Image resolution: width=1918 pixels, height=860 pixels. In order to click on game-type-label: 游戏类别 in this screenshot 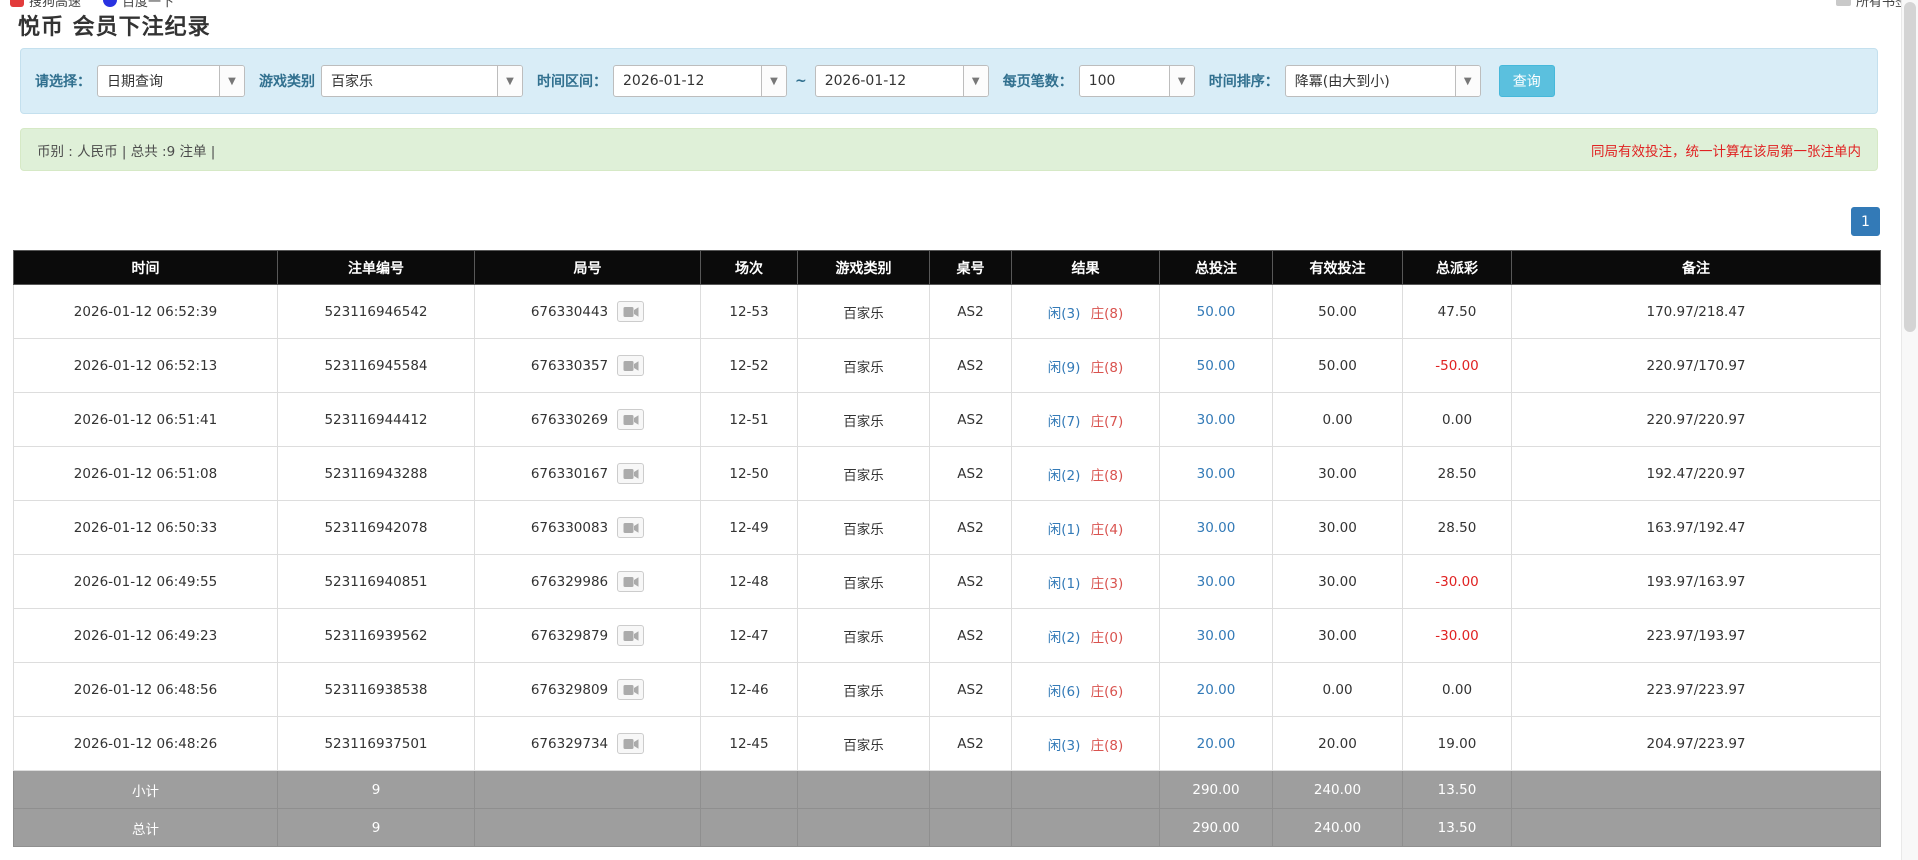, I will do `click(287, 82)`.